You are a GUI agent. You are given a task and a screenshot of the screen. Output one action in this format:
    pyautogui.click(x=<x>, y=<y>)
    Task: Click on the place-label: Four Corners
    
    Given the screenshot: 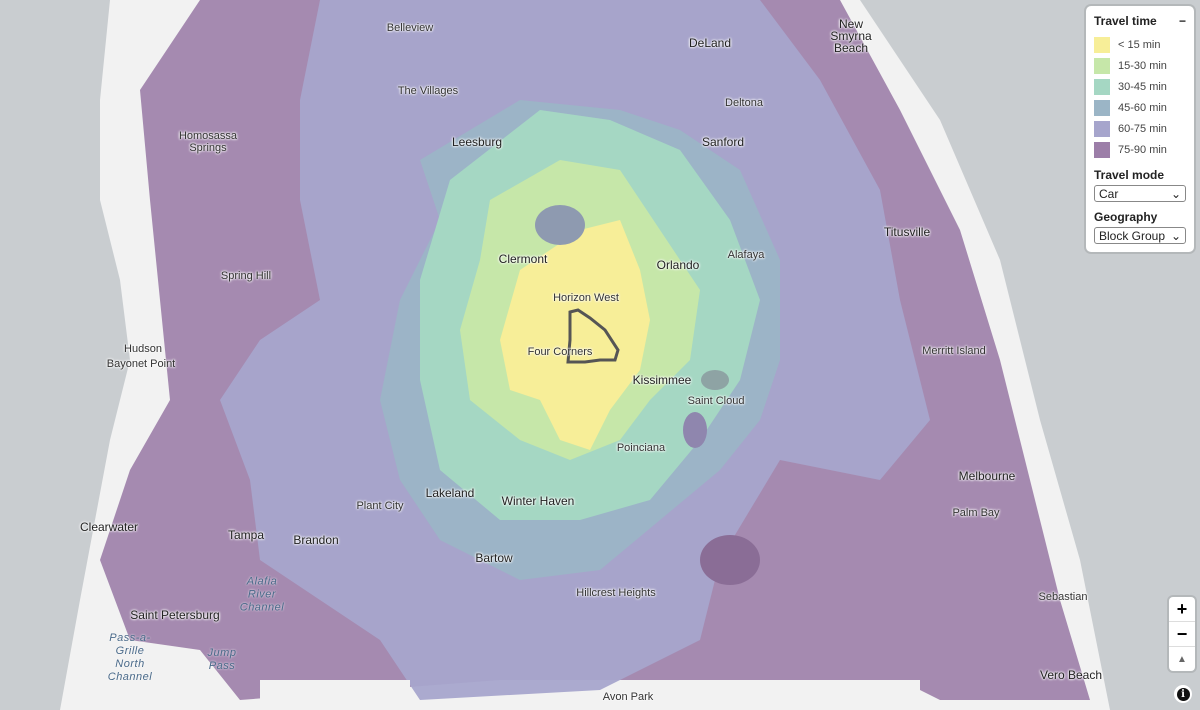 What is the action you would take?
    pyautogui.click(x=560, y=352)
    